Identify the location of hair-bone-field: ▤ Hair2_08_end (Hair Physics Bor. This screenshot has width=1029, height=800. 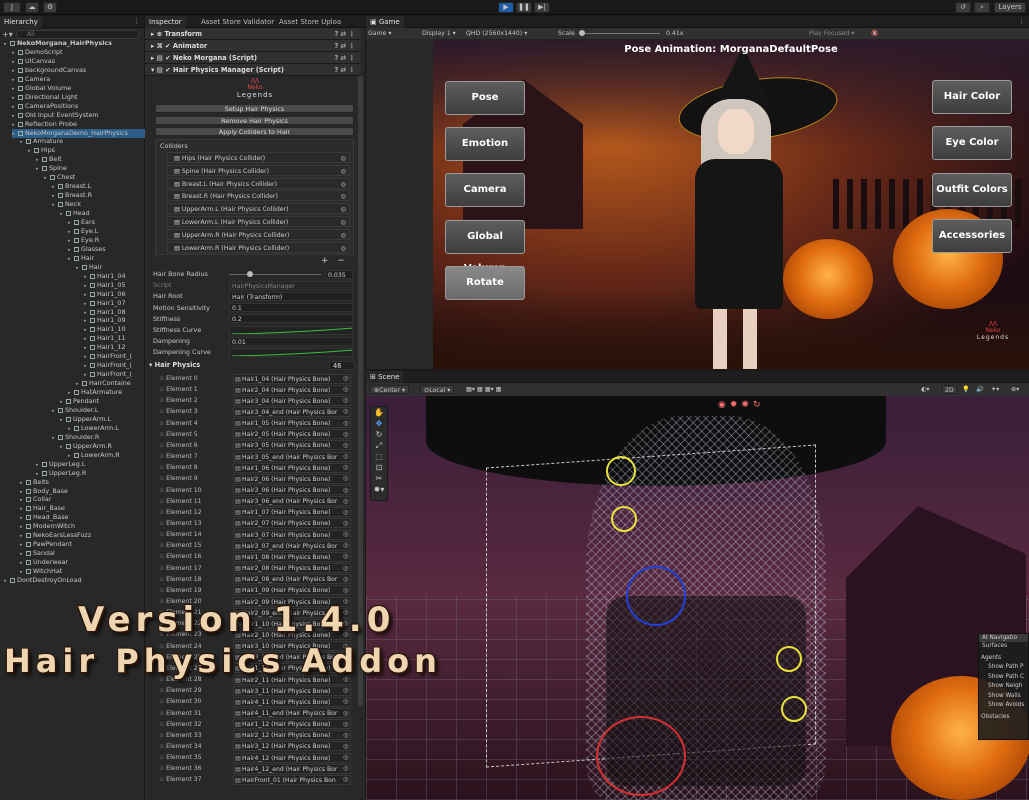
(292, 579).